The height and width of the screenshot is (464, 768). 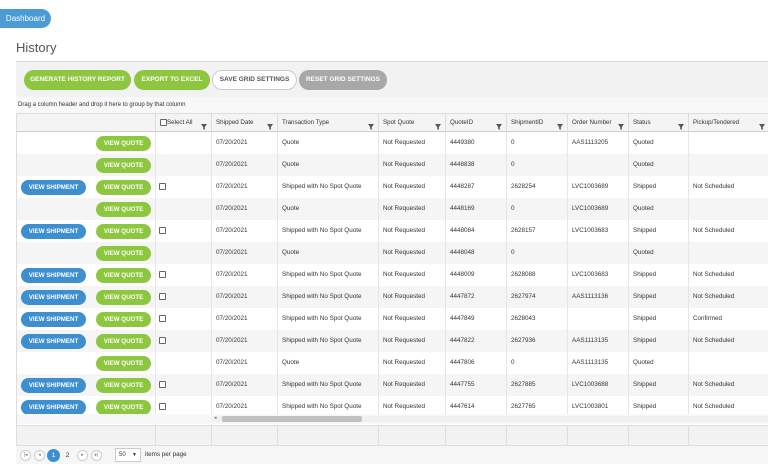 I want to click on header-shipped-date: Shipped Date, so click(x=244, y=123).